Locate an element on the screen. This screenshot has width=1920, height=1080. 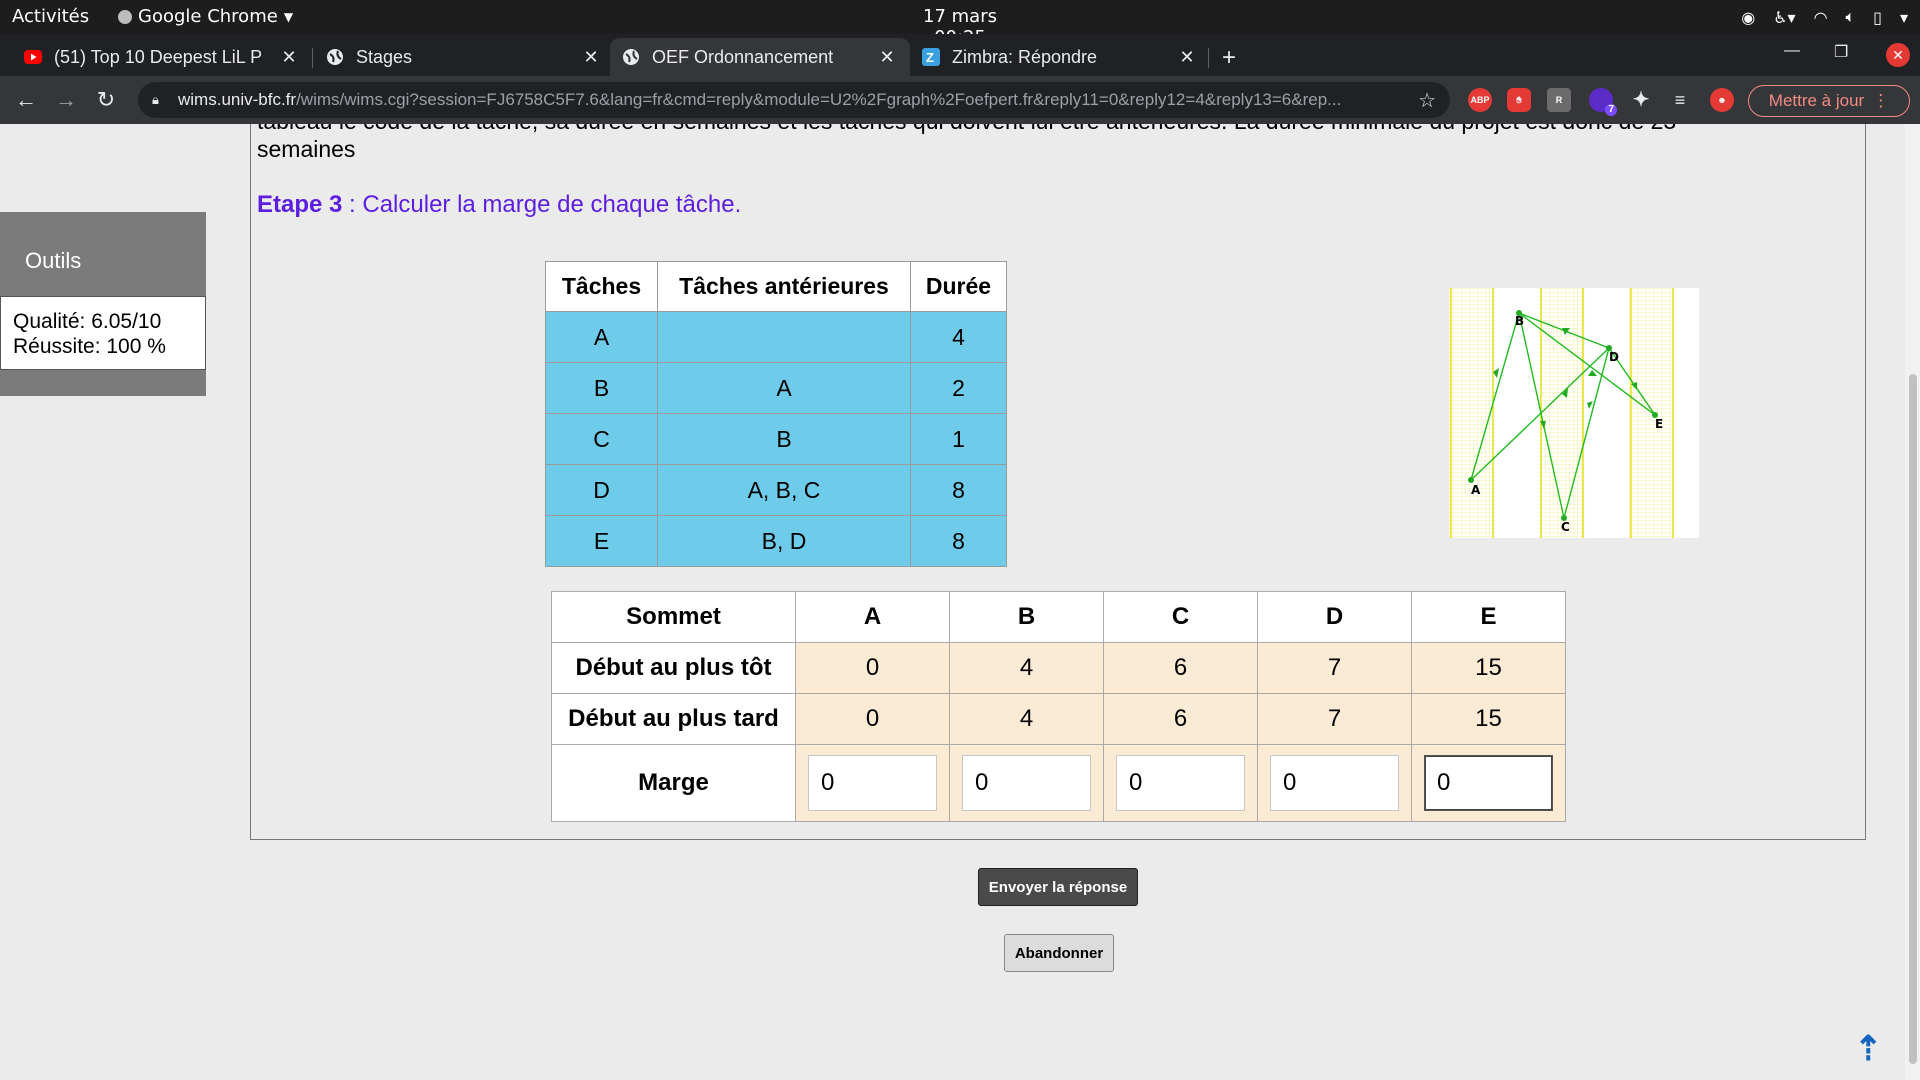
globe-icon is located at coordinates (335, 57).